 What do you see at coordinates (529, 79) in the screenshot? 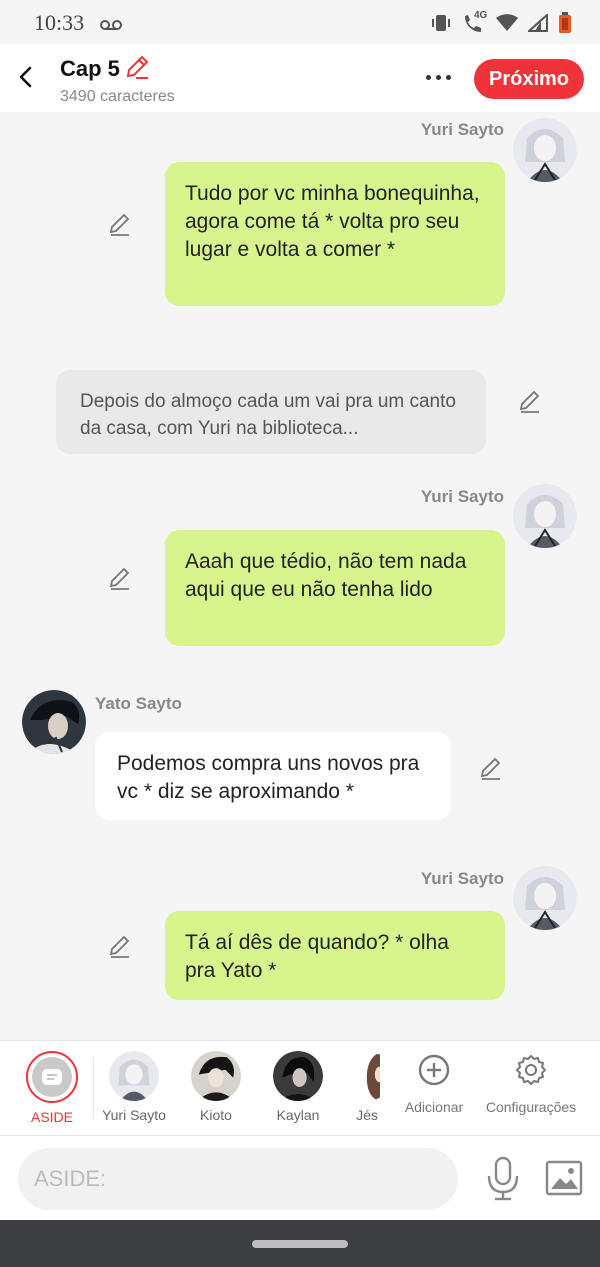
I see `next-button: Próximo` at bounding box center [529, 79].